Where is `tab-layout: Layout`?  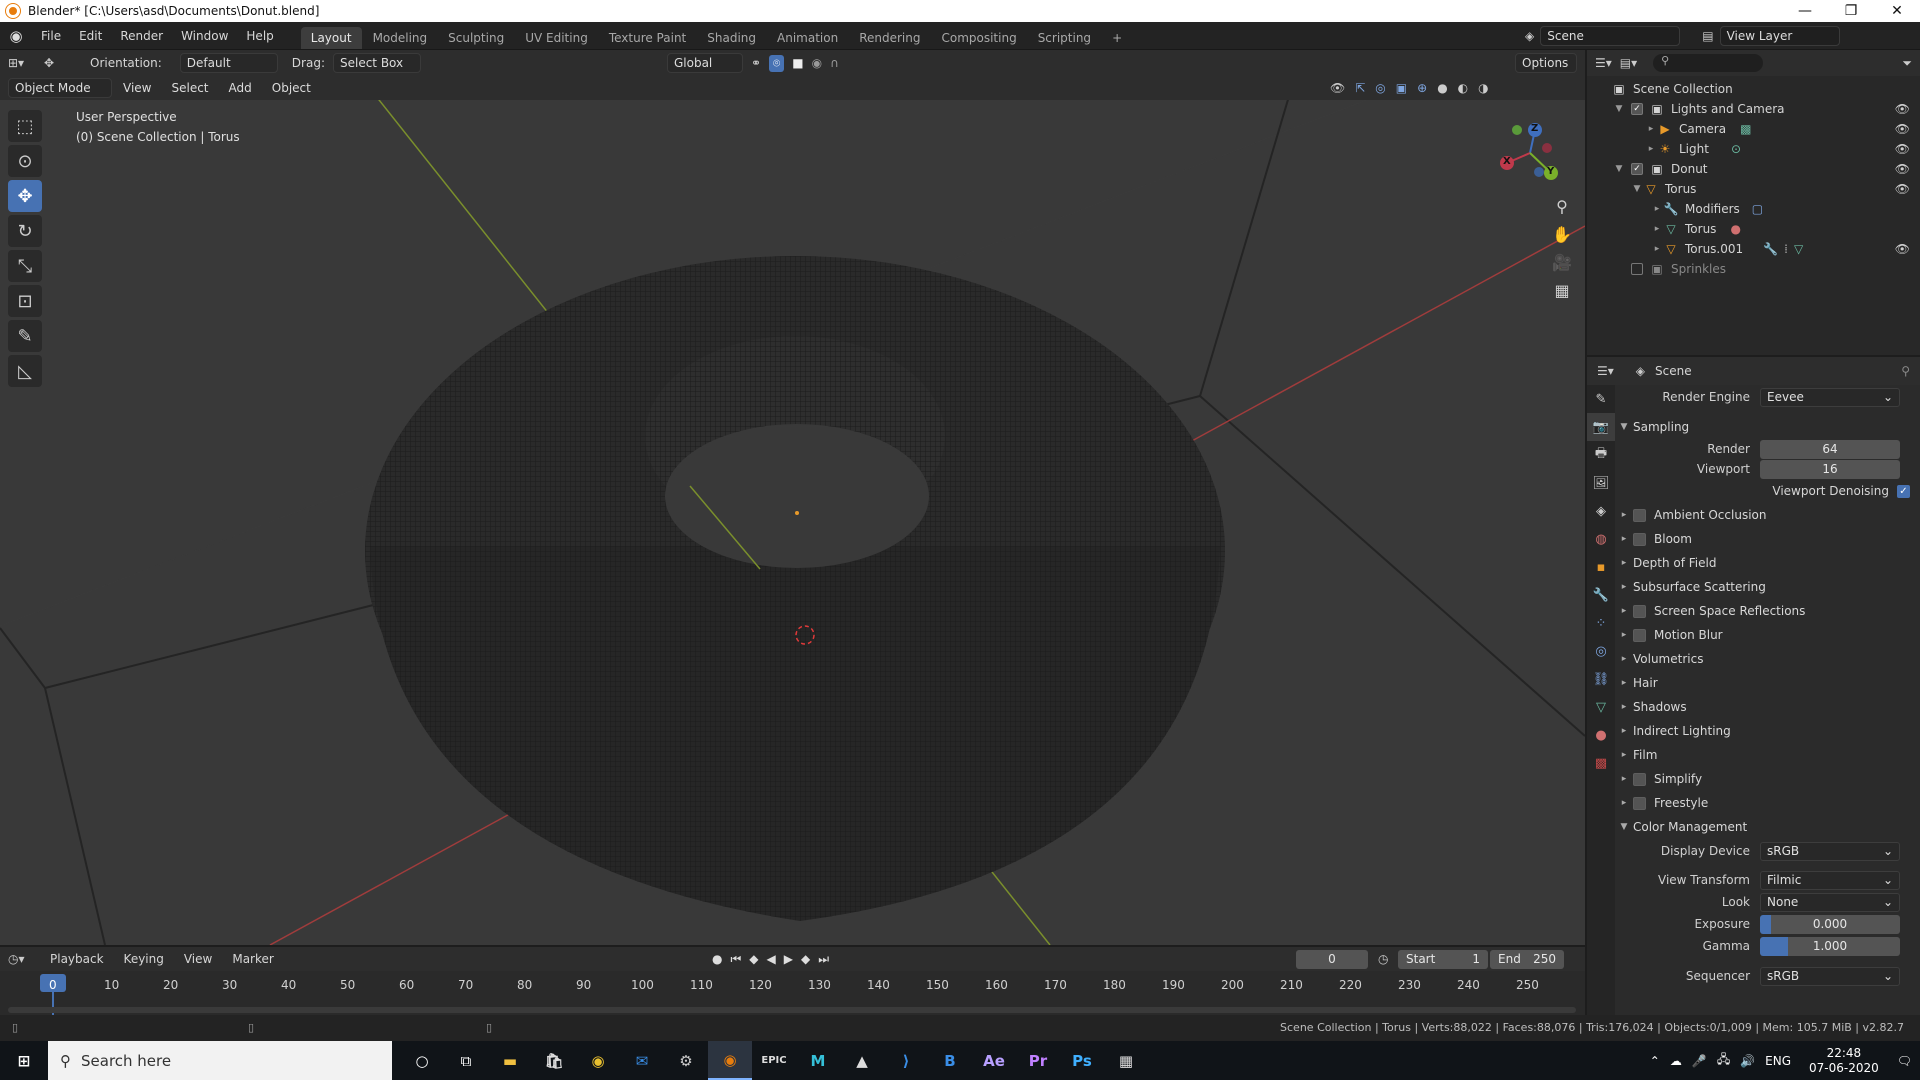
tab-layout: Layout is located at coordinates (331, 38).